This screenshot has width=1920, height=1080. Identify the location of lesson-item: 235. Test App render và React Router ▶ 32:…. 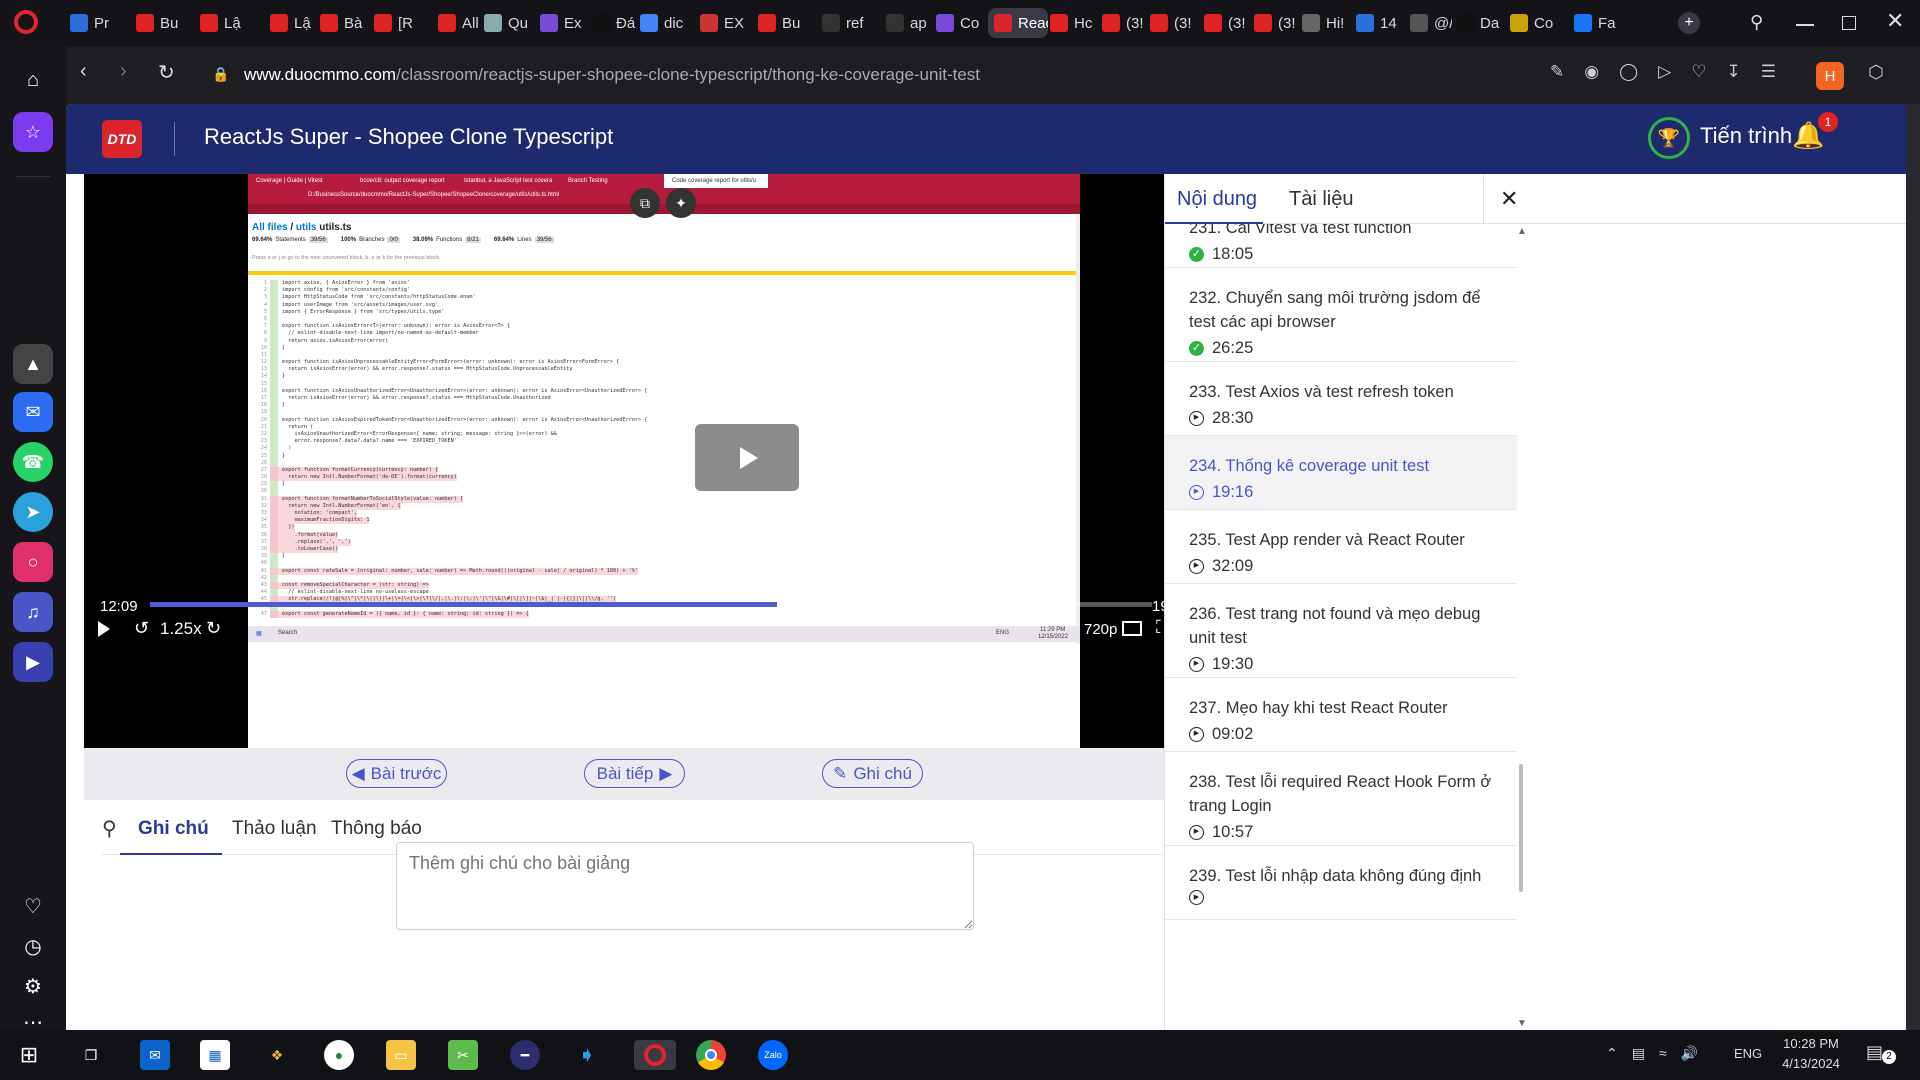
(1341, 547).